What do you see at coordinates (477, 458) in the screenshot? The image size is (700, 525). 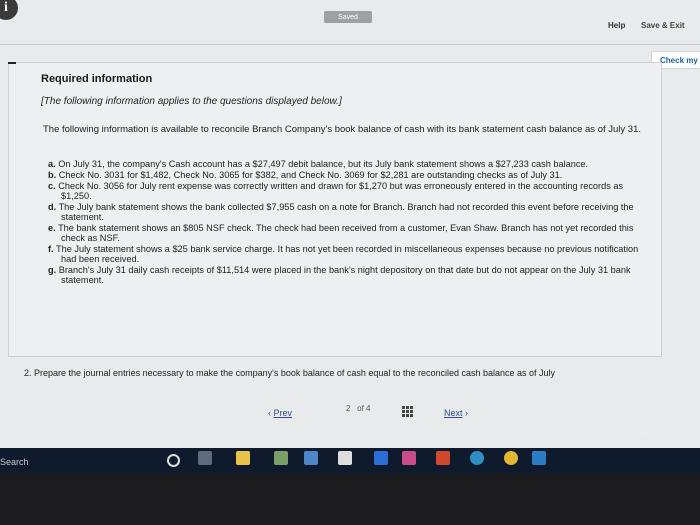 I see `edge-icon` at bounding box center [477, 458].